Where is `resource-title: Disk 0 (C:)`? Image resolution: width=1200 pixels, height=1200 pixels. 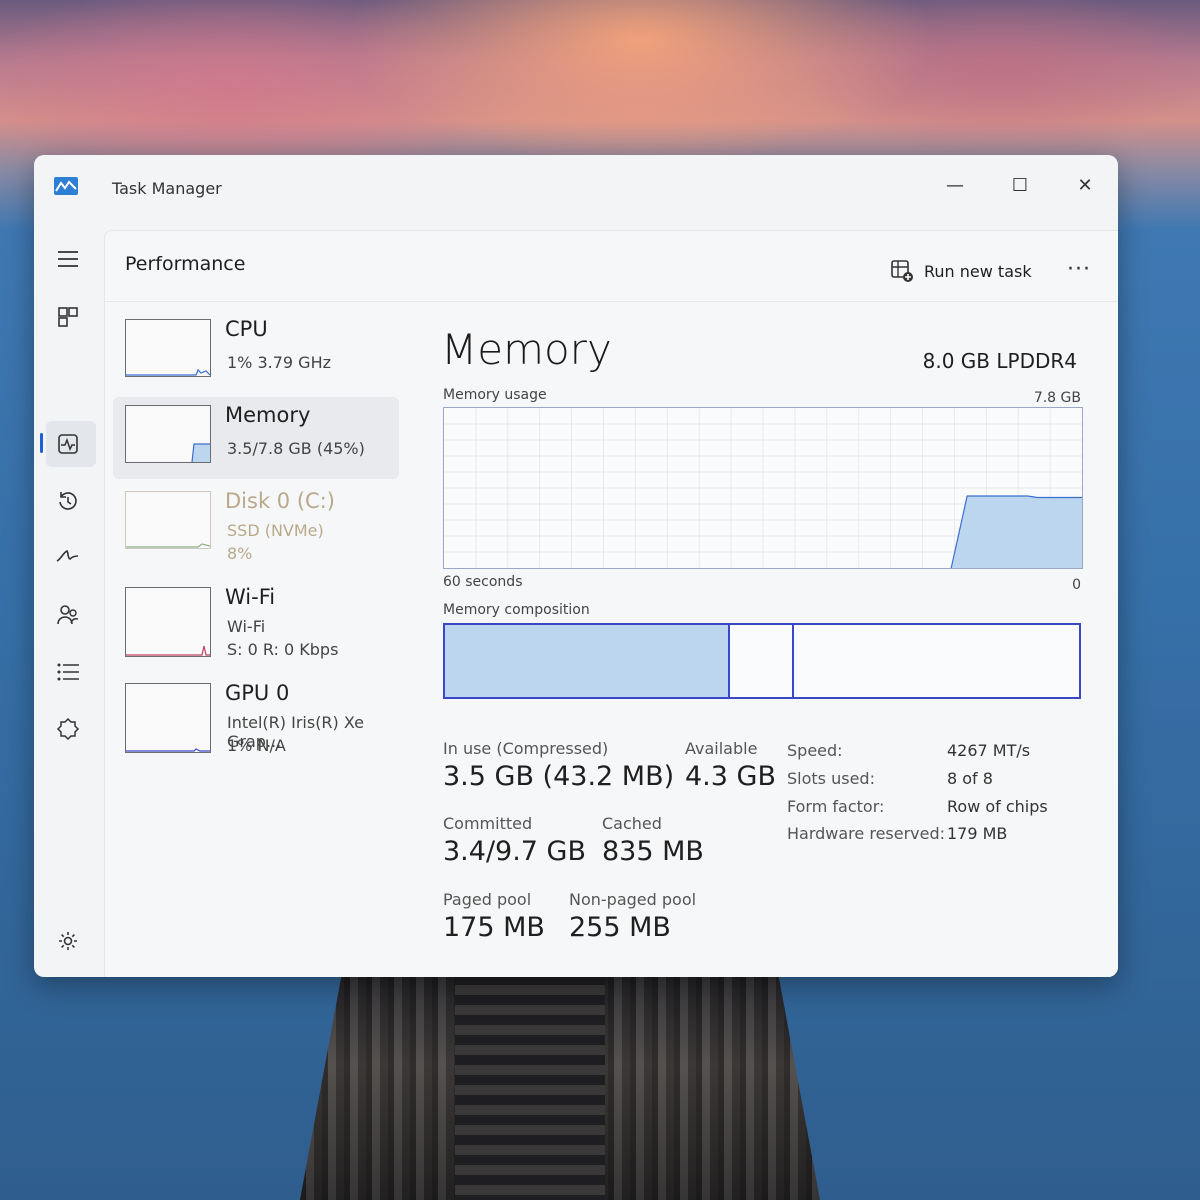 resource-title: Disk 0 (C:) is located at coordinates (280, 501).